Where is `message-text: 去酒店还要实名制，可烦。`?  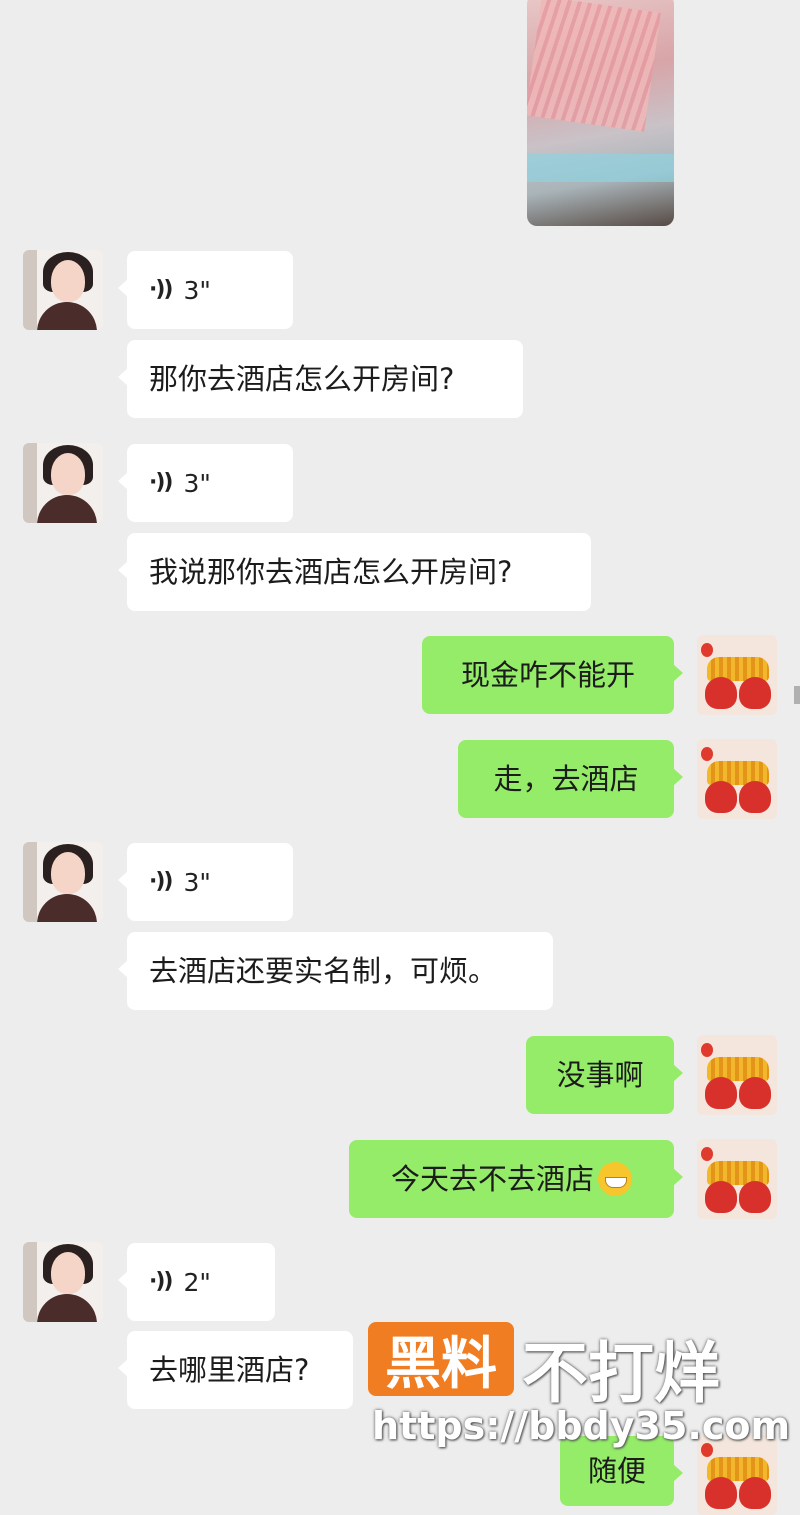 message-text: 去酒店还要实名制，可烦。 is located at coordinates (323, 970).